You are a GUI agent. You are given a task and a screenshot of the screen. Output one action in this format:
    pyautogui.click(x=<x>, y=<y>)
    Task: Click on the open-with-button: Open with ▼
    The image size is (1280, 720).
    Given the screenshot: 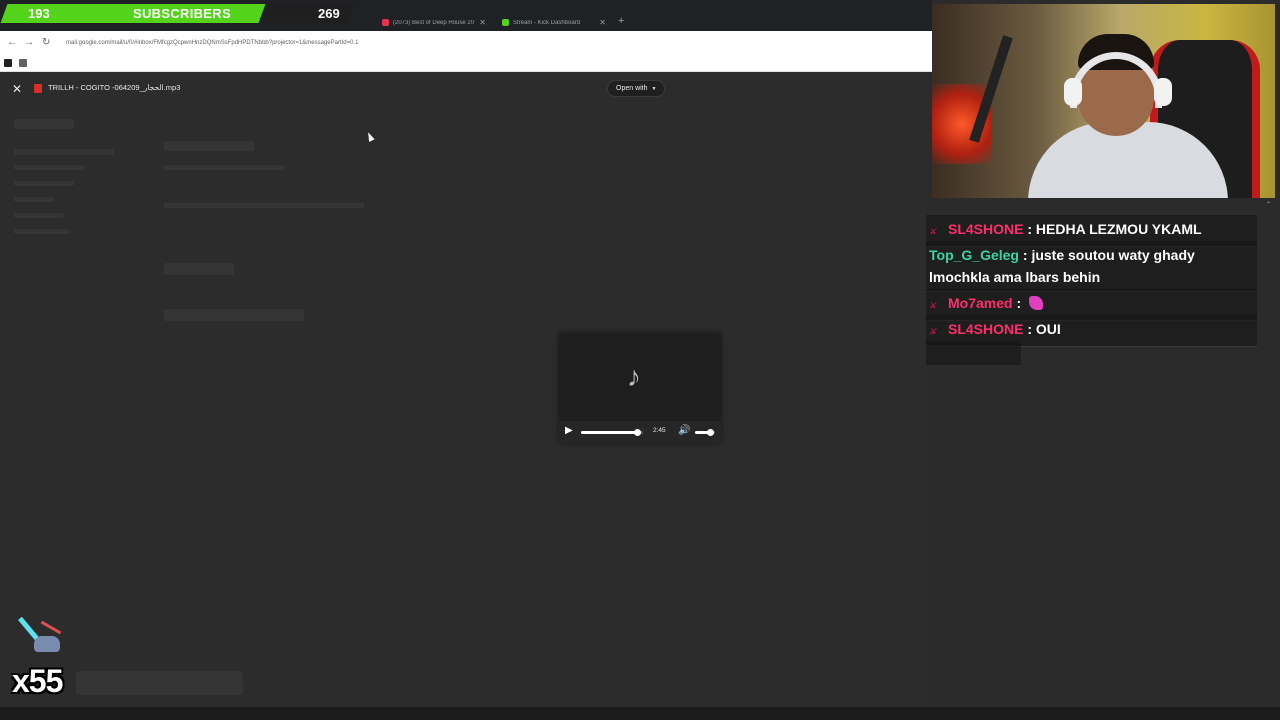 What is the action you would take?
    pyautogui.click(x=636, y=88)
    